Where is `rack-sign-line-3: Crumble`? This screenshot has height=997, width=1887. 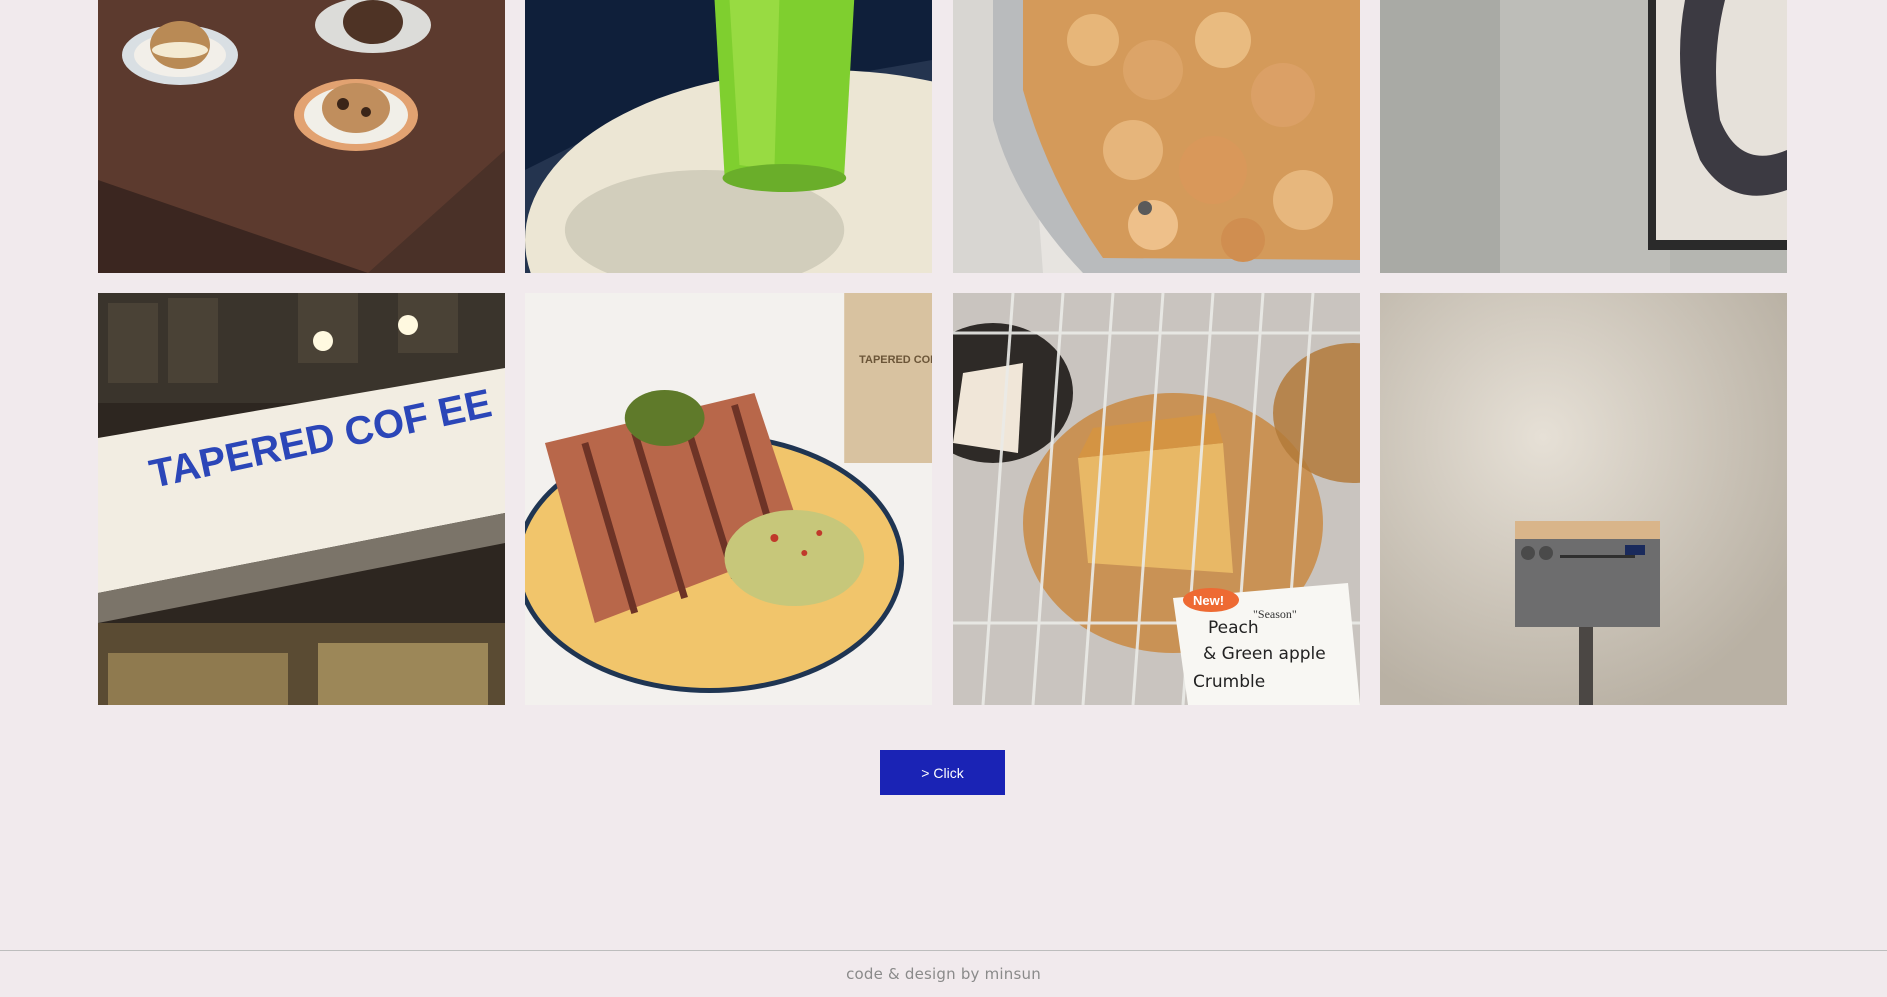
rack-sign-line-3: Crumble is located at coordinates (1229, 682).